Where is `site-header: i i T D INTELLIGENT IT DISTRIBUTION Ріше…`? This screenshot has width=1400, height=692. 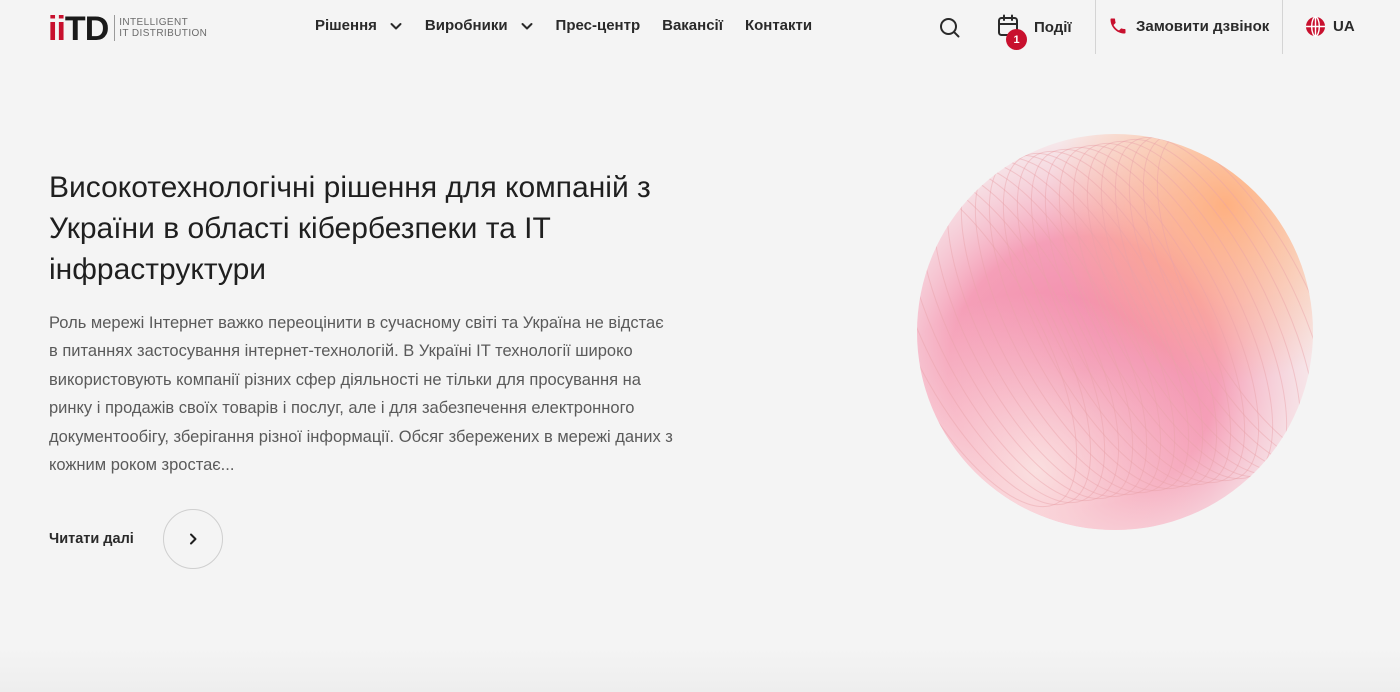 site-header: i i T D INTELLIGENT IT DISTRIBUTION Ріше… is located at coordinates (700, 27).